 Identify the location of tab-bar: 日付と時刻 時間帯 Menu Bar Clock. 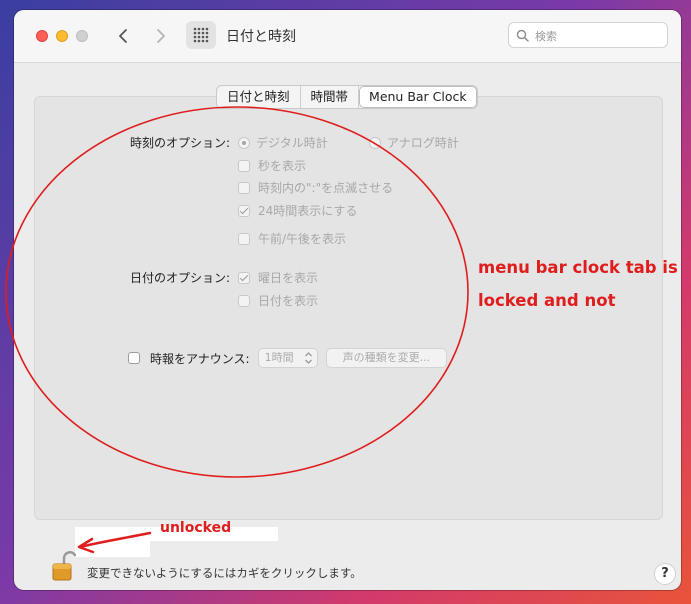
(347, 97).